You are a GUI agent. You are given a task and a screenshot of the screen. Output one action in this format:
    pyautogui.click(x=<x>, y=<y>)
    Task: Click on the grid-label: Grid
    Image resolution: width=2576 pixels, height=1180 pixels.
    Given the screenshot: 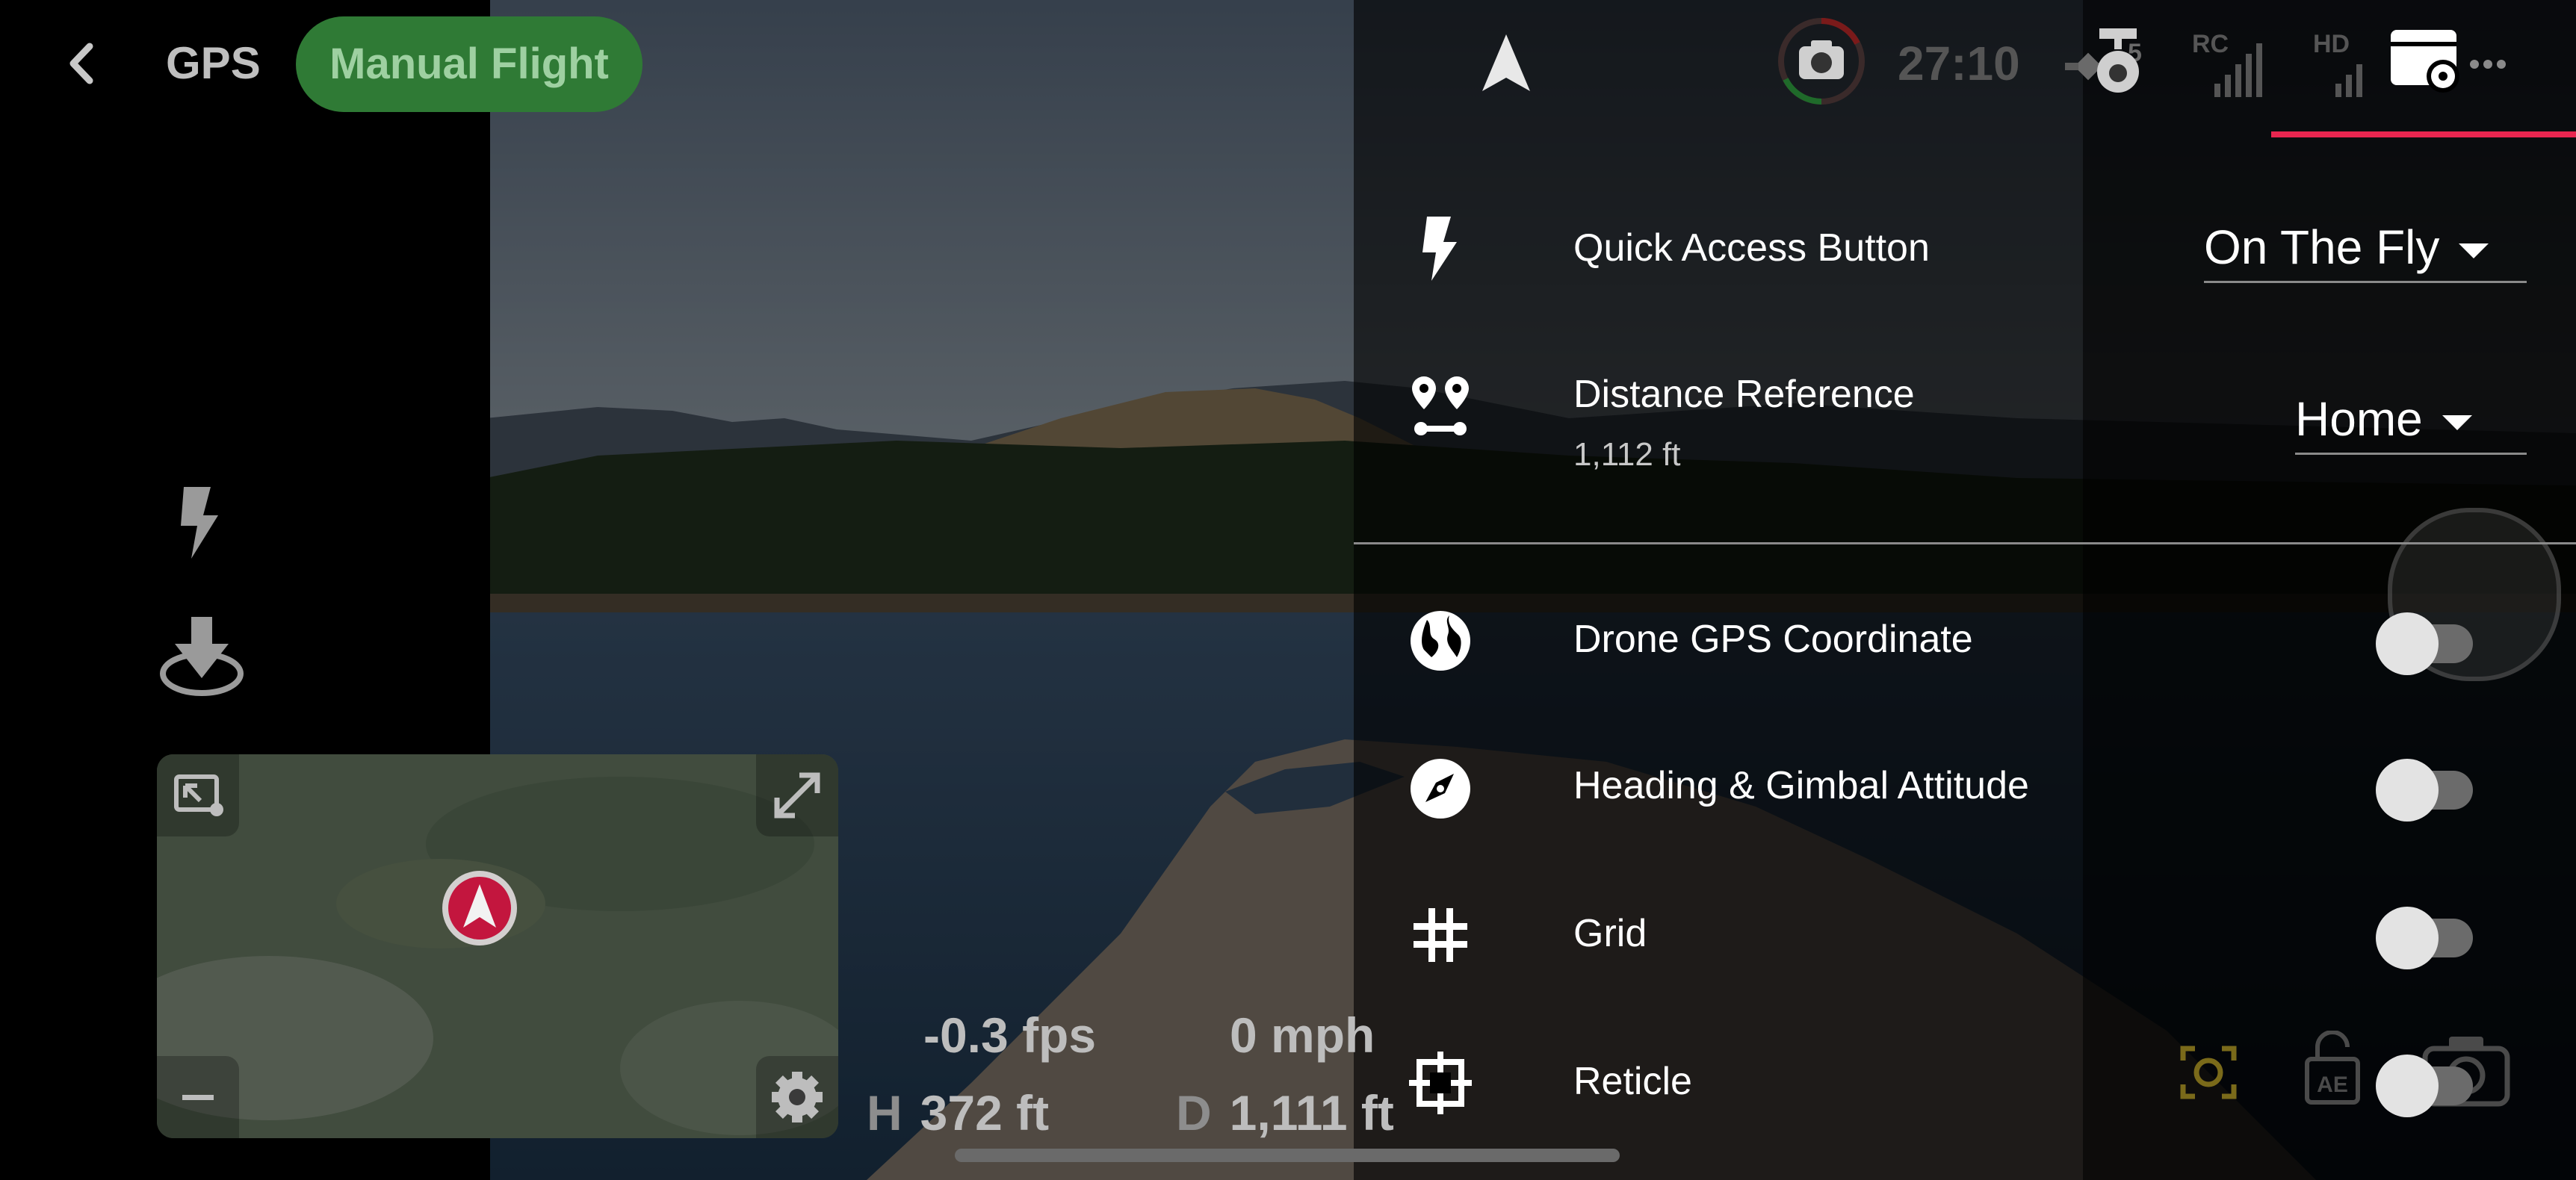 What is the action you would take?
    pyautogui.click(x=1610, y=933)
    